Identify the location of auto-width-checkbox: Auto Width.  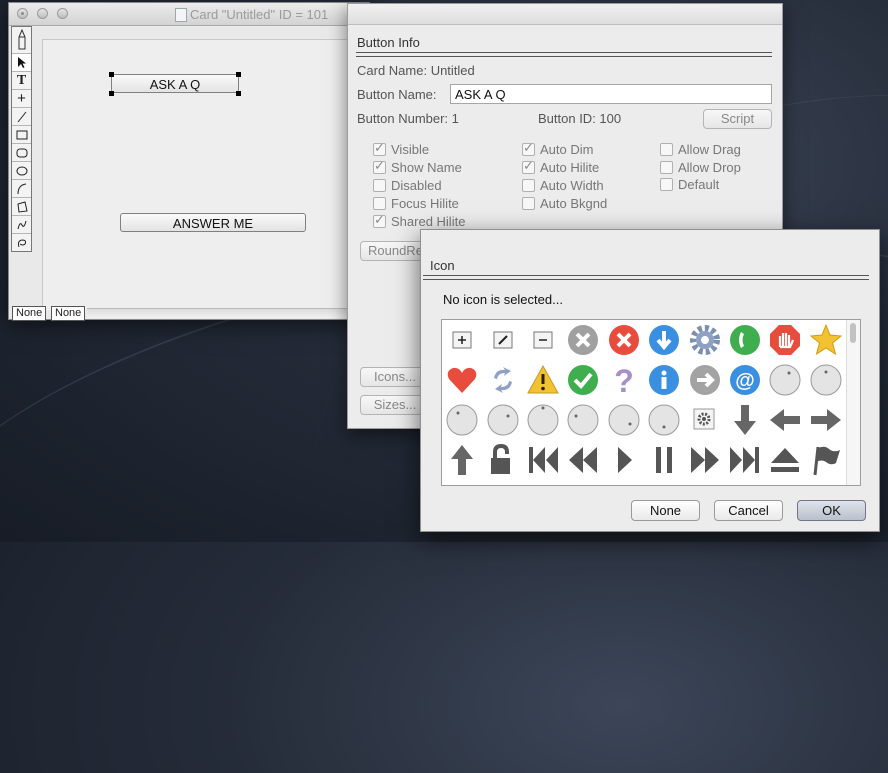
(563, 185).